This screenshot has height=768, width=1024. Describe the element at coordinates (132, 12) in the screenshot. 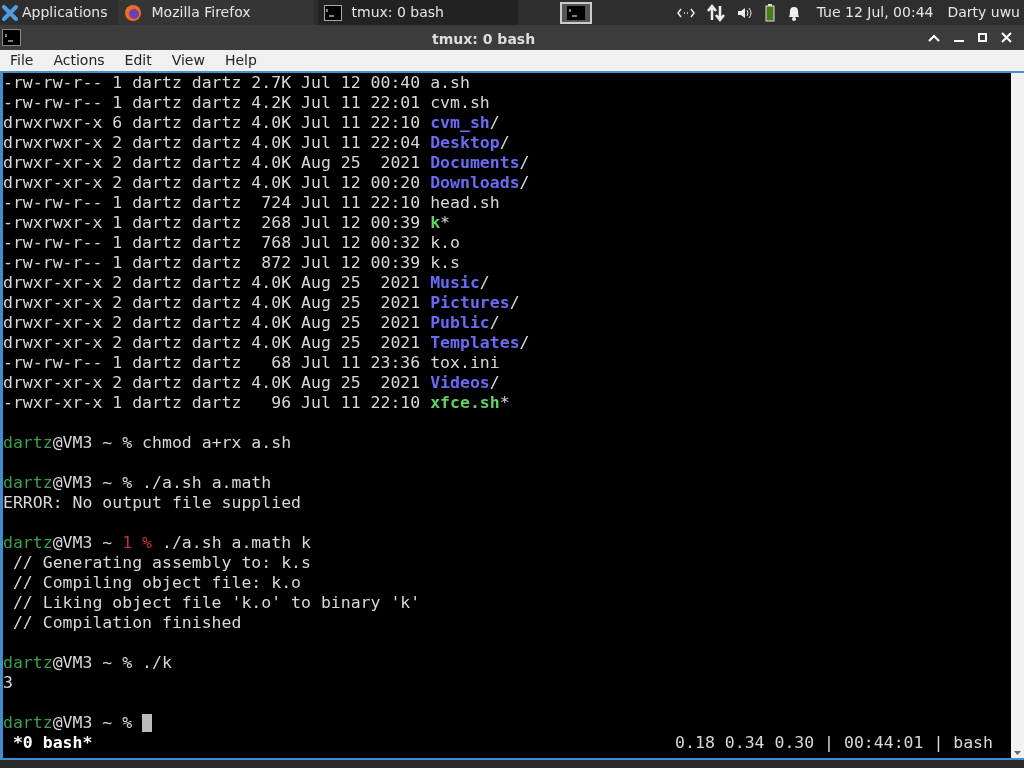

I see `browser-icon` at that location.